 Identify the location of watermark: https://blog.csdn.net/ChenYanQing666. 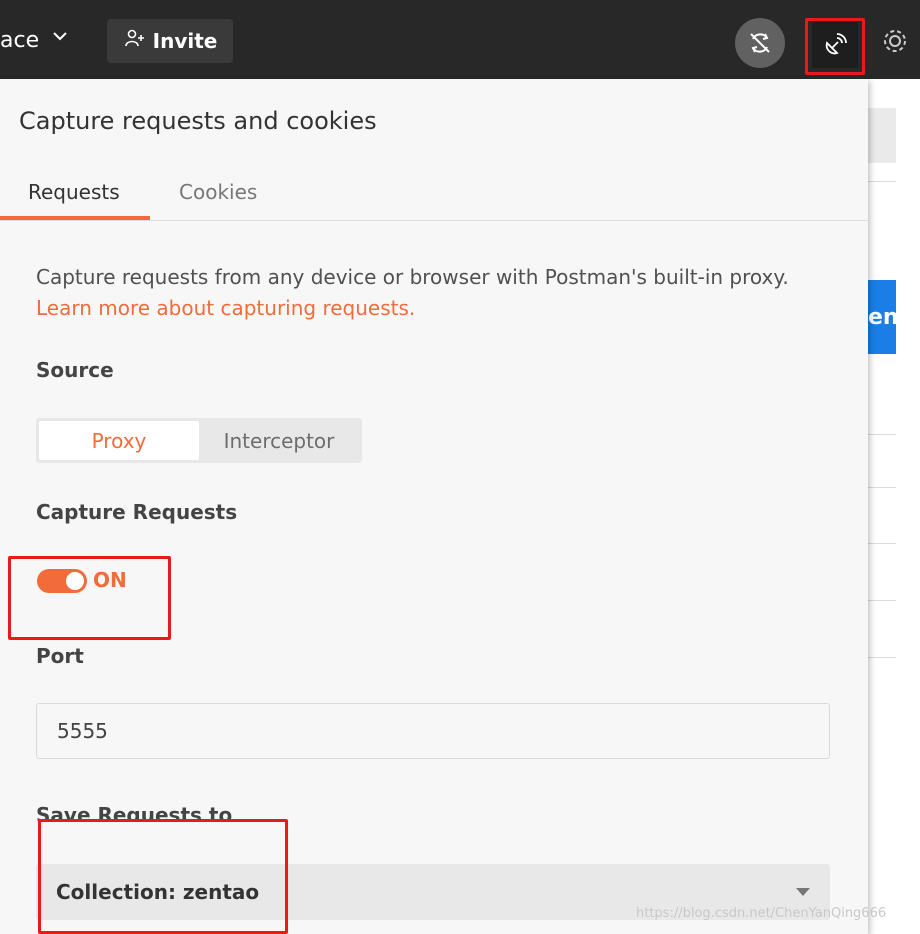
(761, 913).